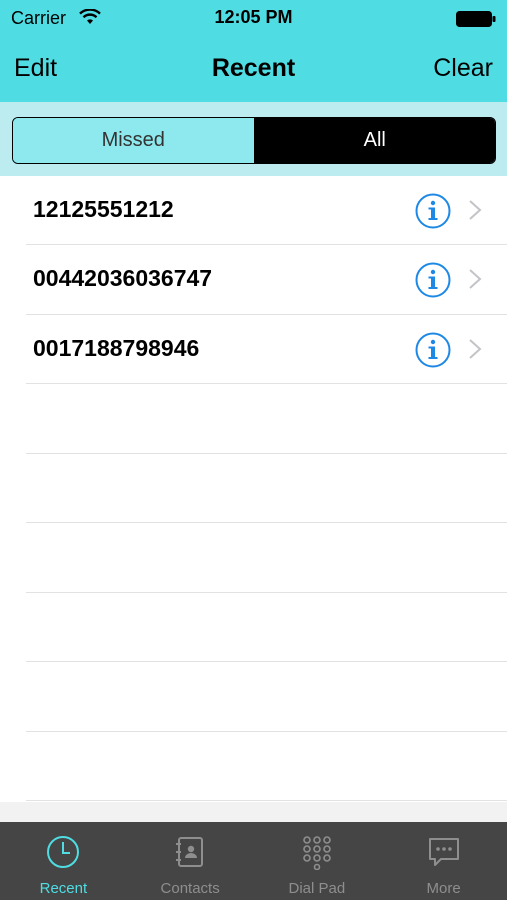 The width and height of the screenshot is (507, 900). I want to click on tab-more: More, so click(443, 861).